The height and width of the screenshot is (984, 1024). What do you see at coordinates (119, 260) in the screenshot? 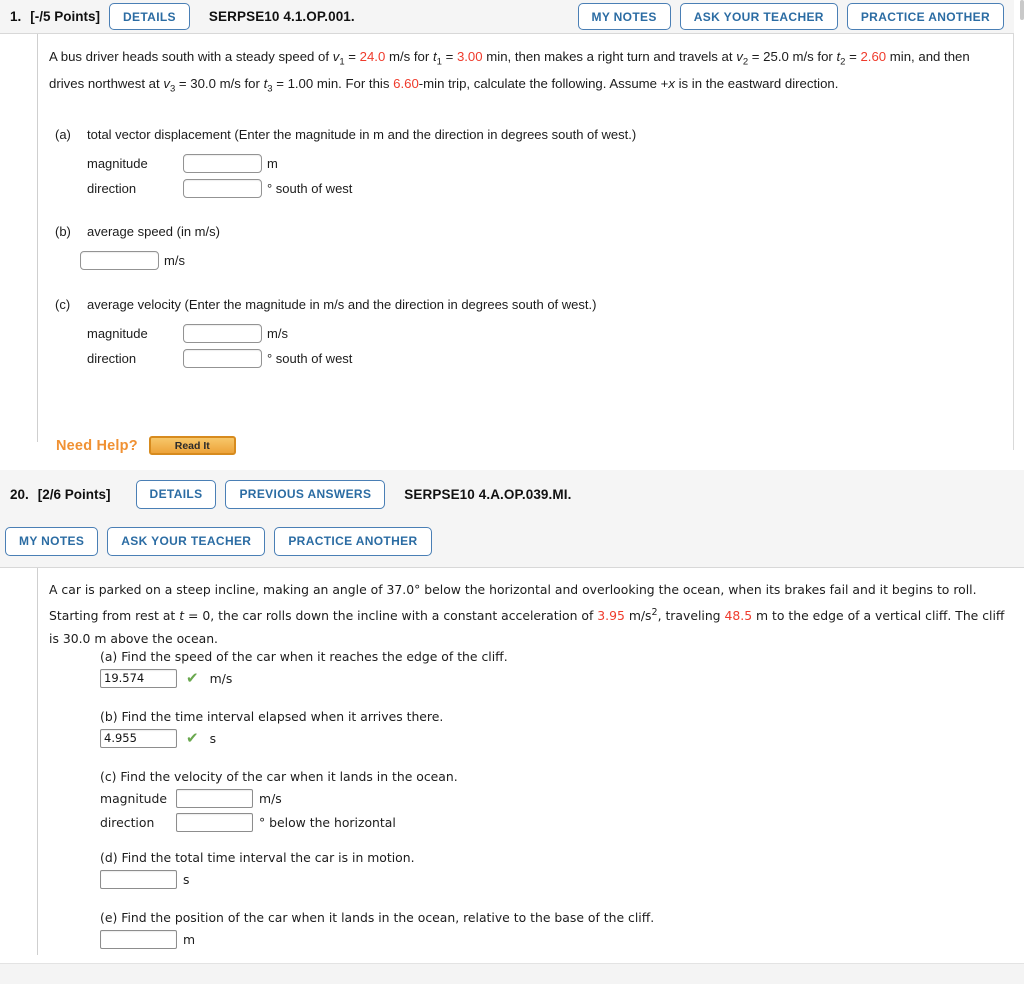
I see `problem-1-part-b-input` at bounding box center [119, 260].